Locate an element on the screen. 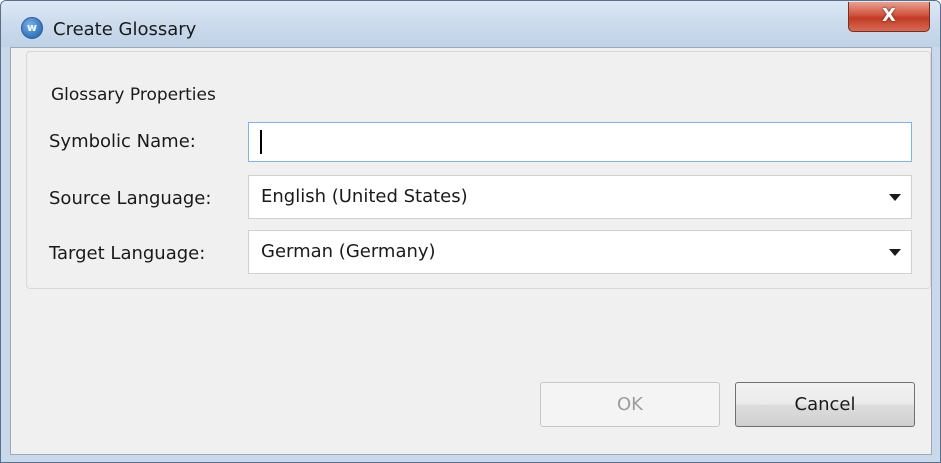  close-button: X is located at coordinates (889, 17).